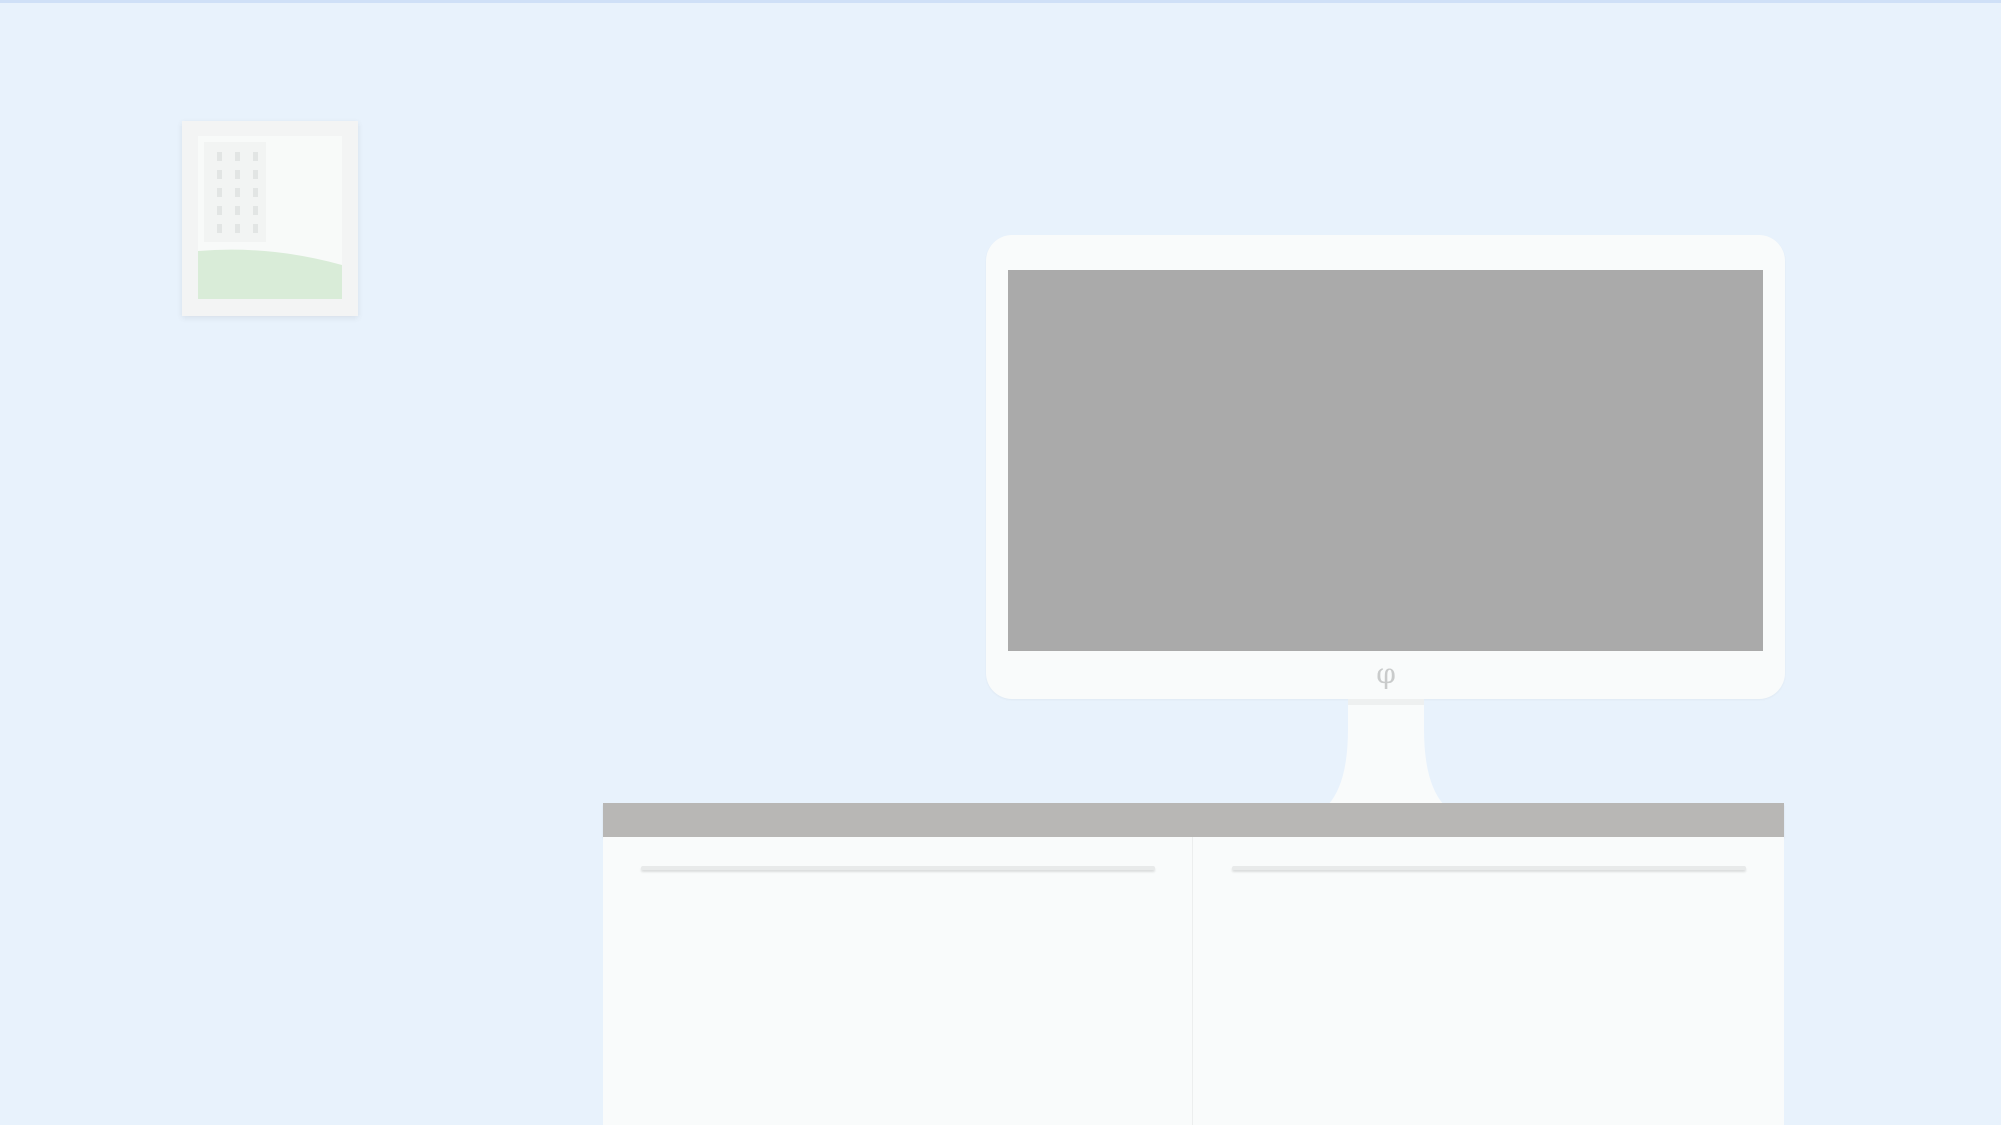  What do you see at coordinates (1386, 673) in the screenshot?
I see `monitor-logo-icon: φ` at bounding box center [1386, 673].